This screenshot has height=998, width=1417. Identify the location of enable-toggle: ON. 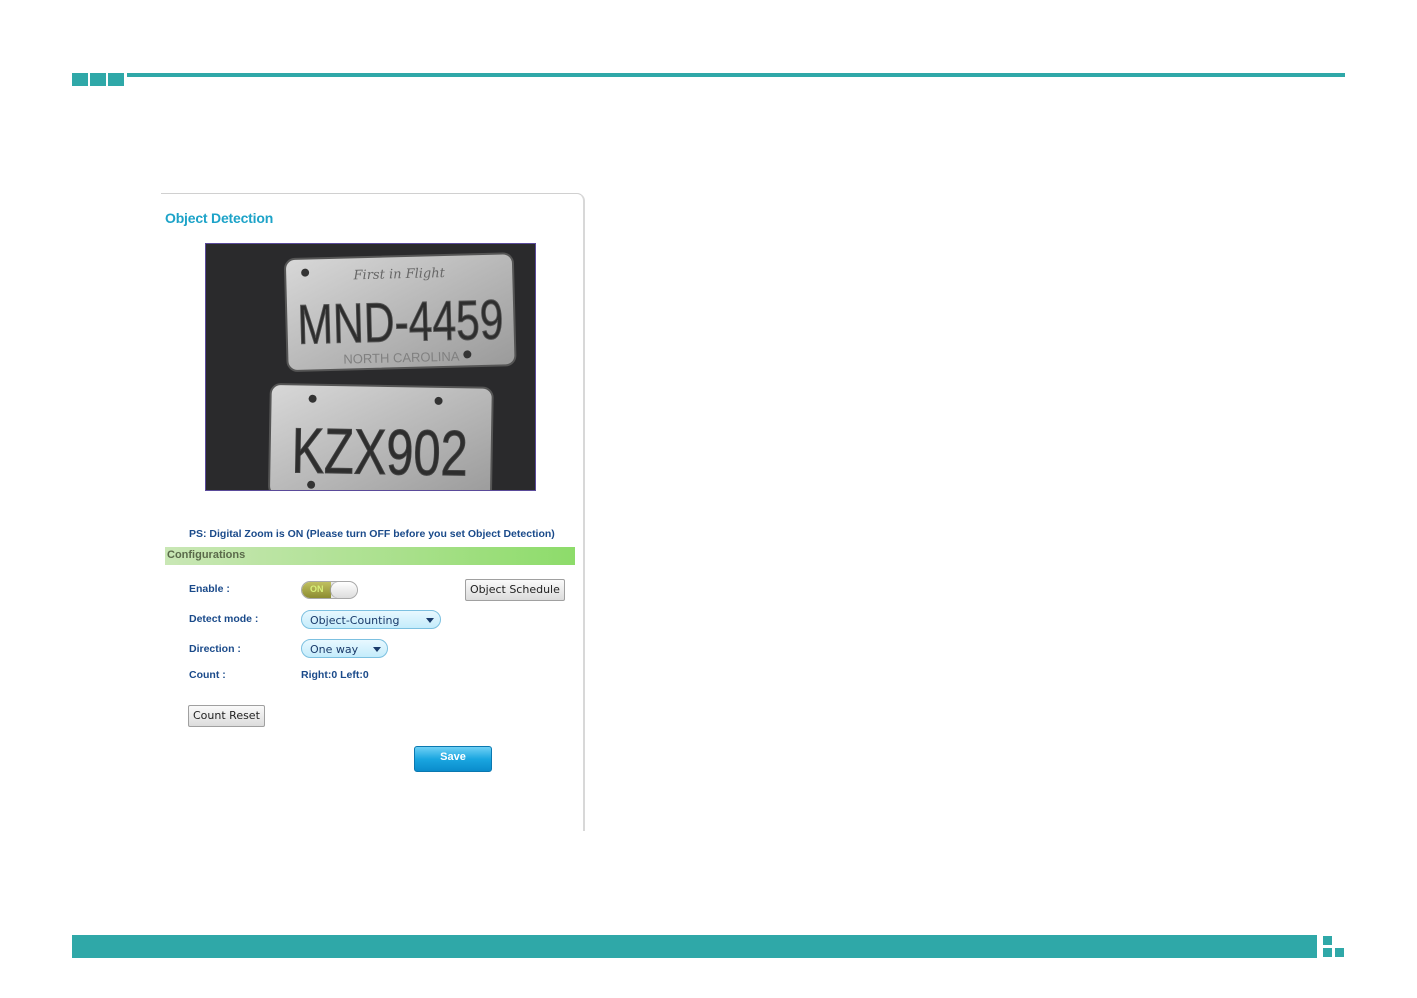
(329, 590).